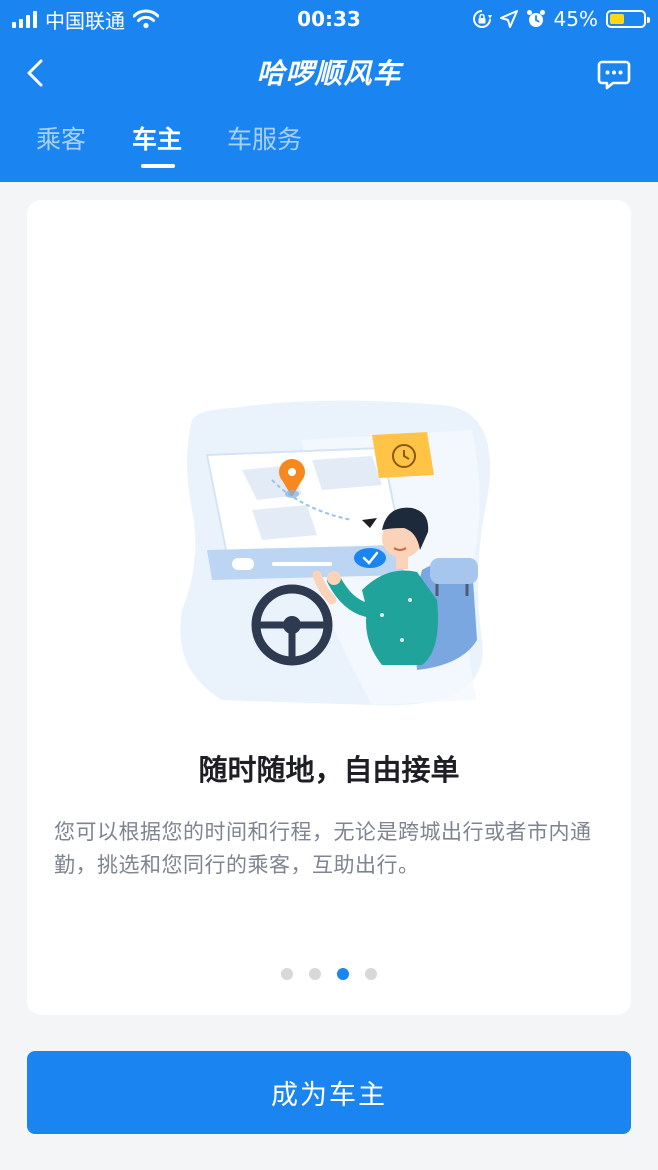  I want to click on become-driver-button: 成为车主, so click(329, 1092).